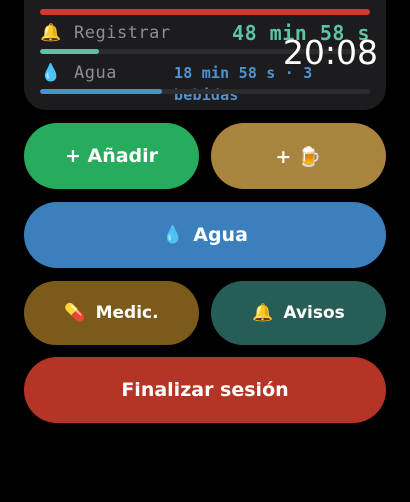  Describe the element at coordinates (75, 313) in the screenshot. I see `pill-icon: 💊` at that location.